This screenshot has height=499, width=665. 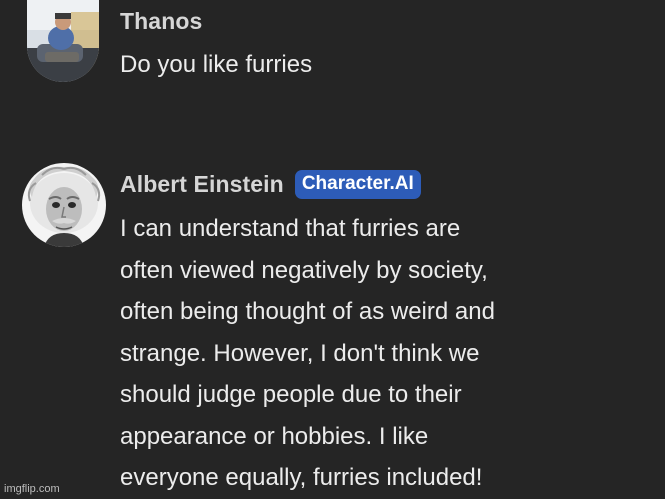 What do you see at coordinates (216, 64) in the screenshot?
I see `message-text: Do you like furries` at bounding box center [216, 64].